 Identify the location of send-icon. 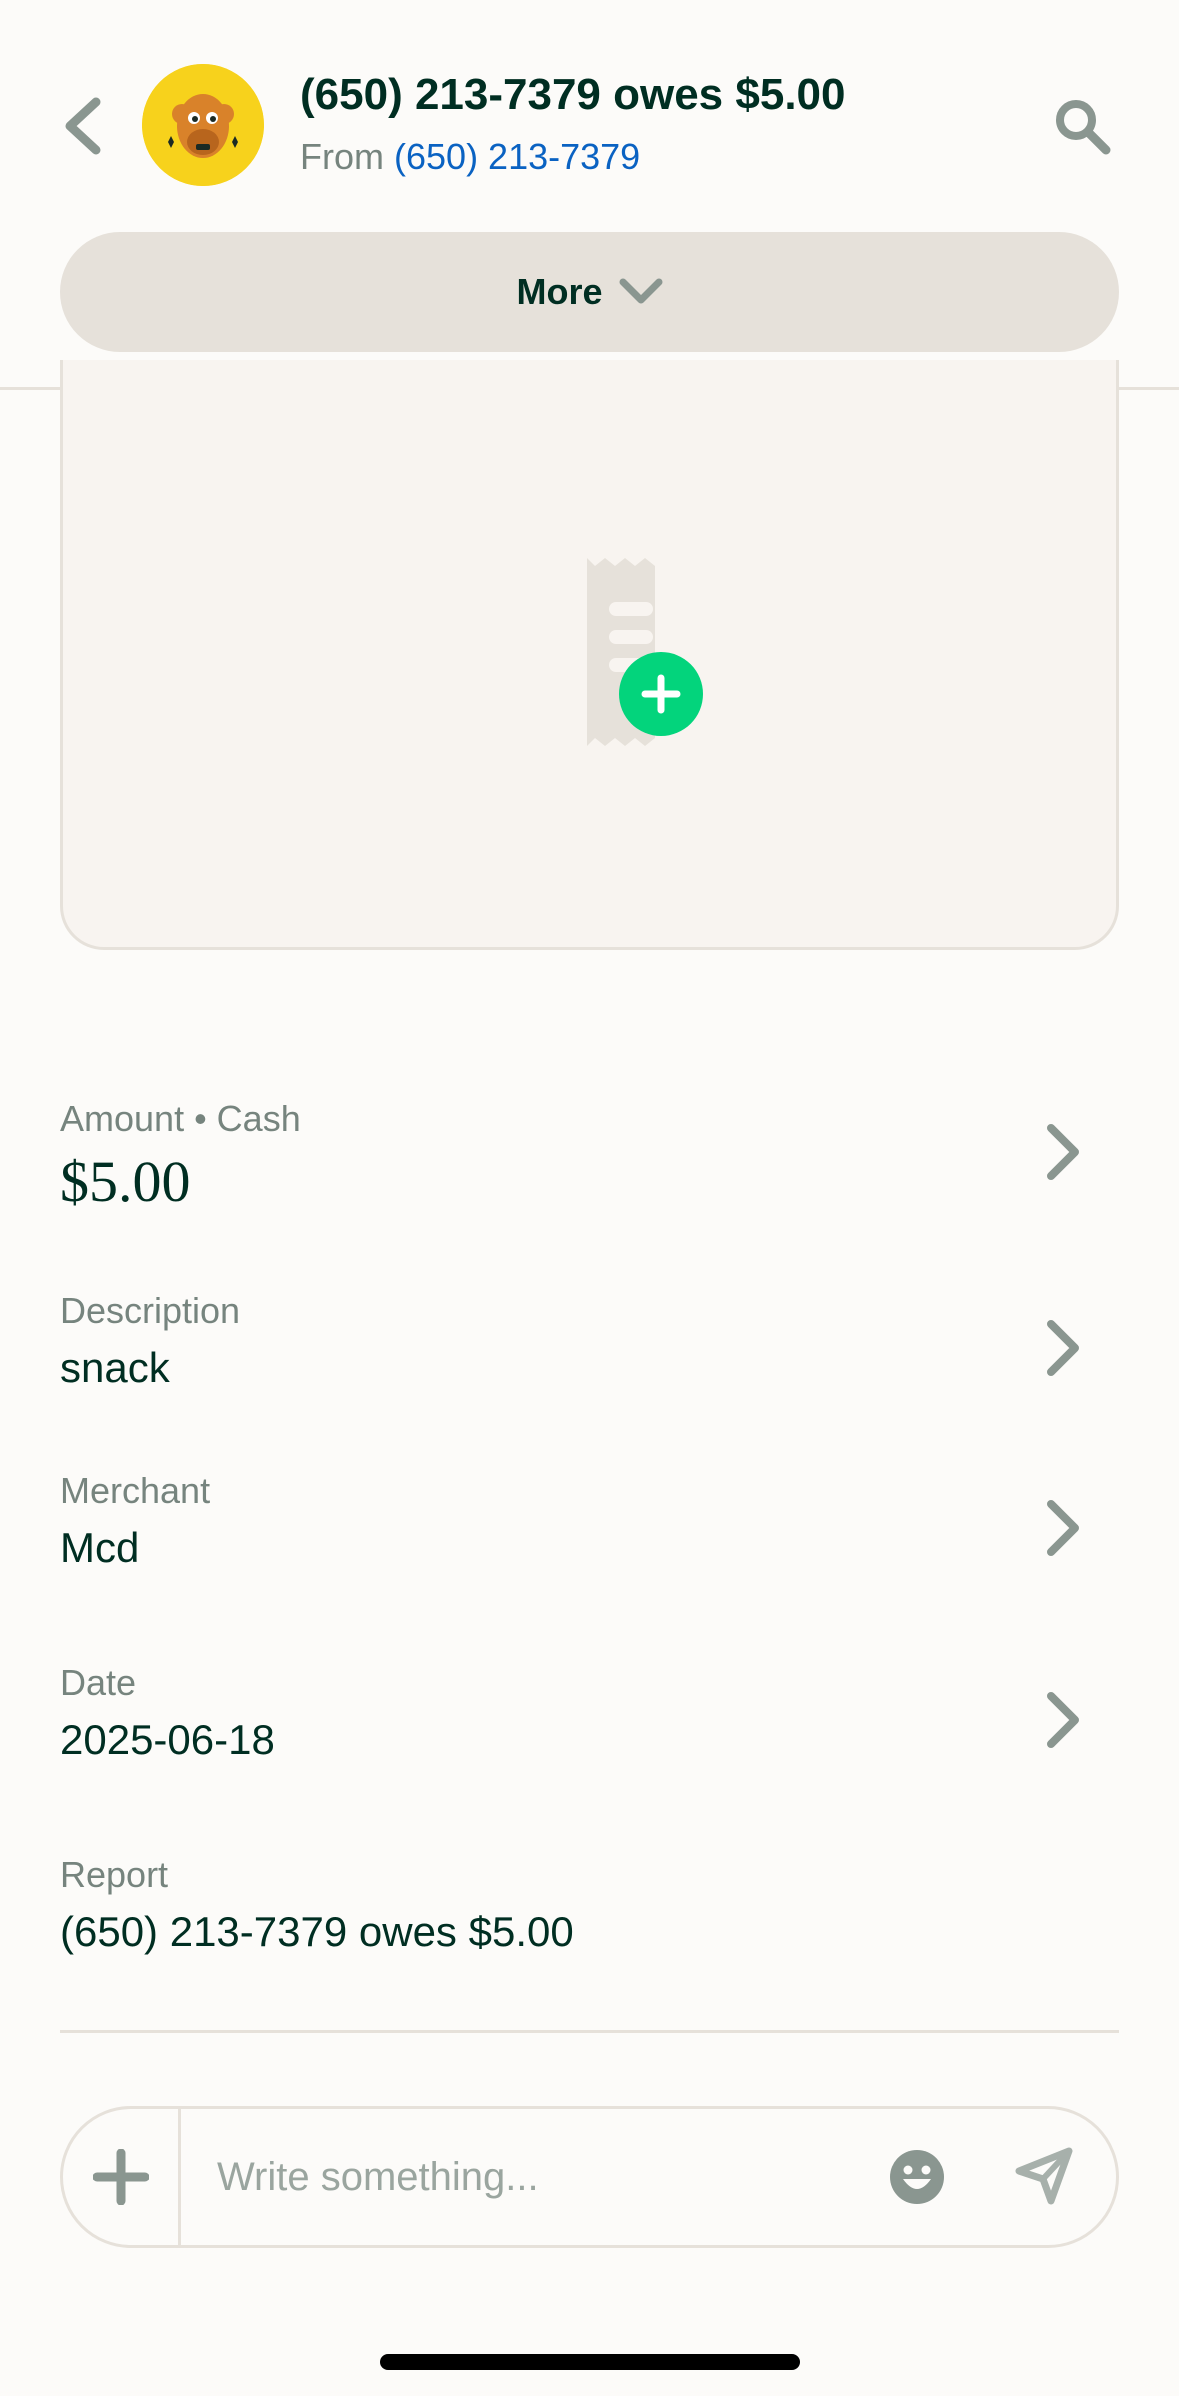
(1044, 2176).